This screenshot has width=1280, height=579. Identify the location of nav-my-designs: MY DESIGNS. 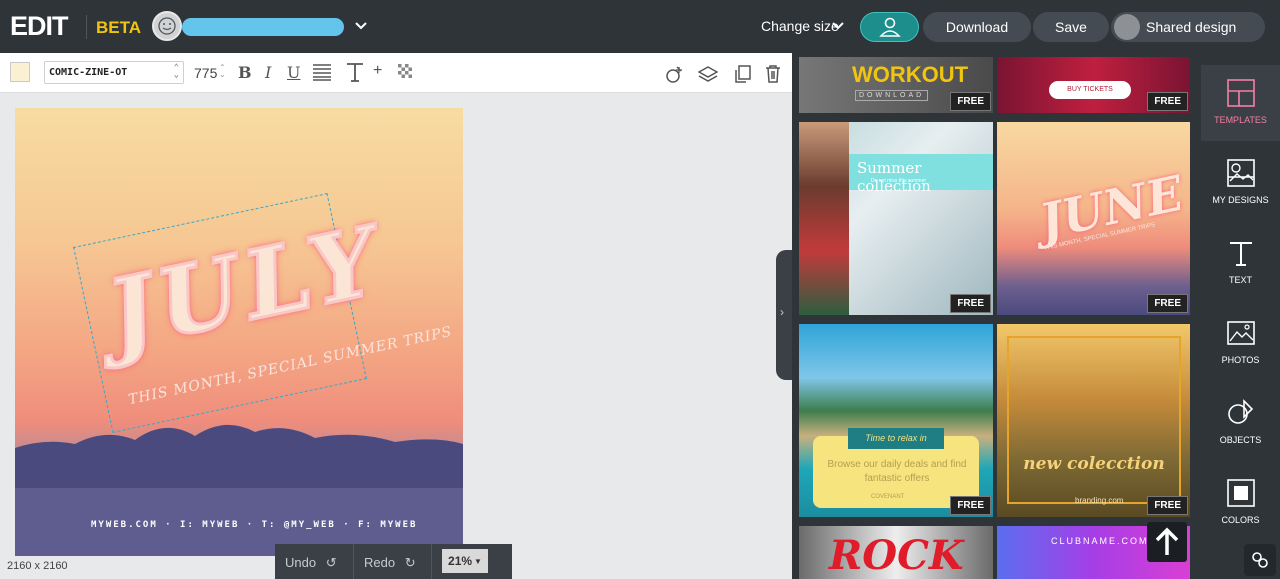
(1240, 183).